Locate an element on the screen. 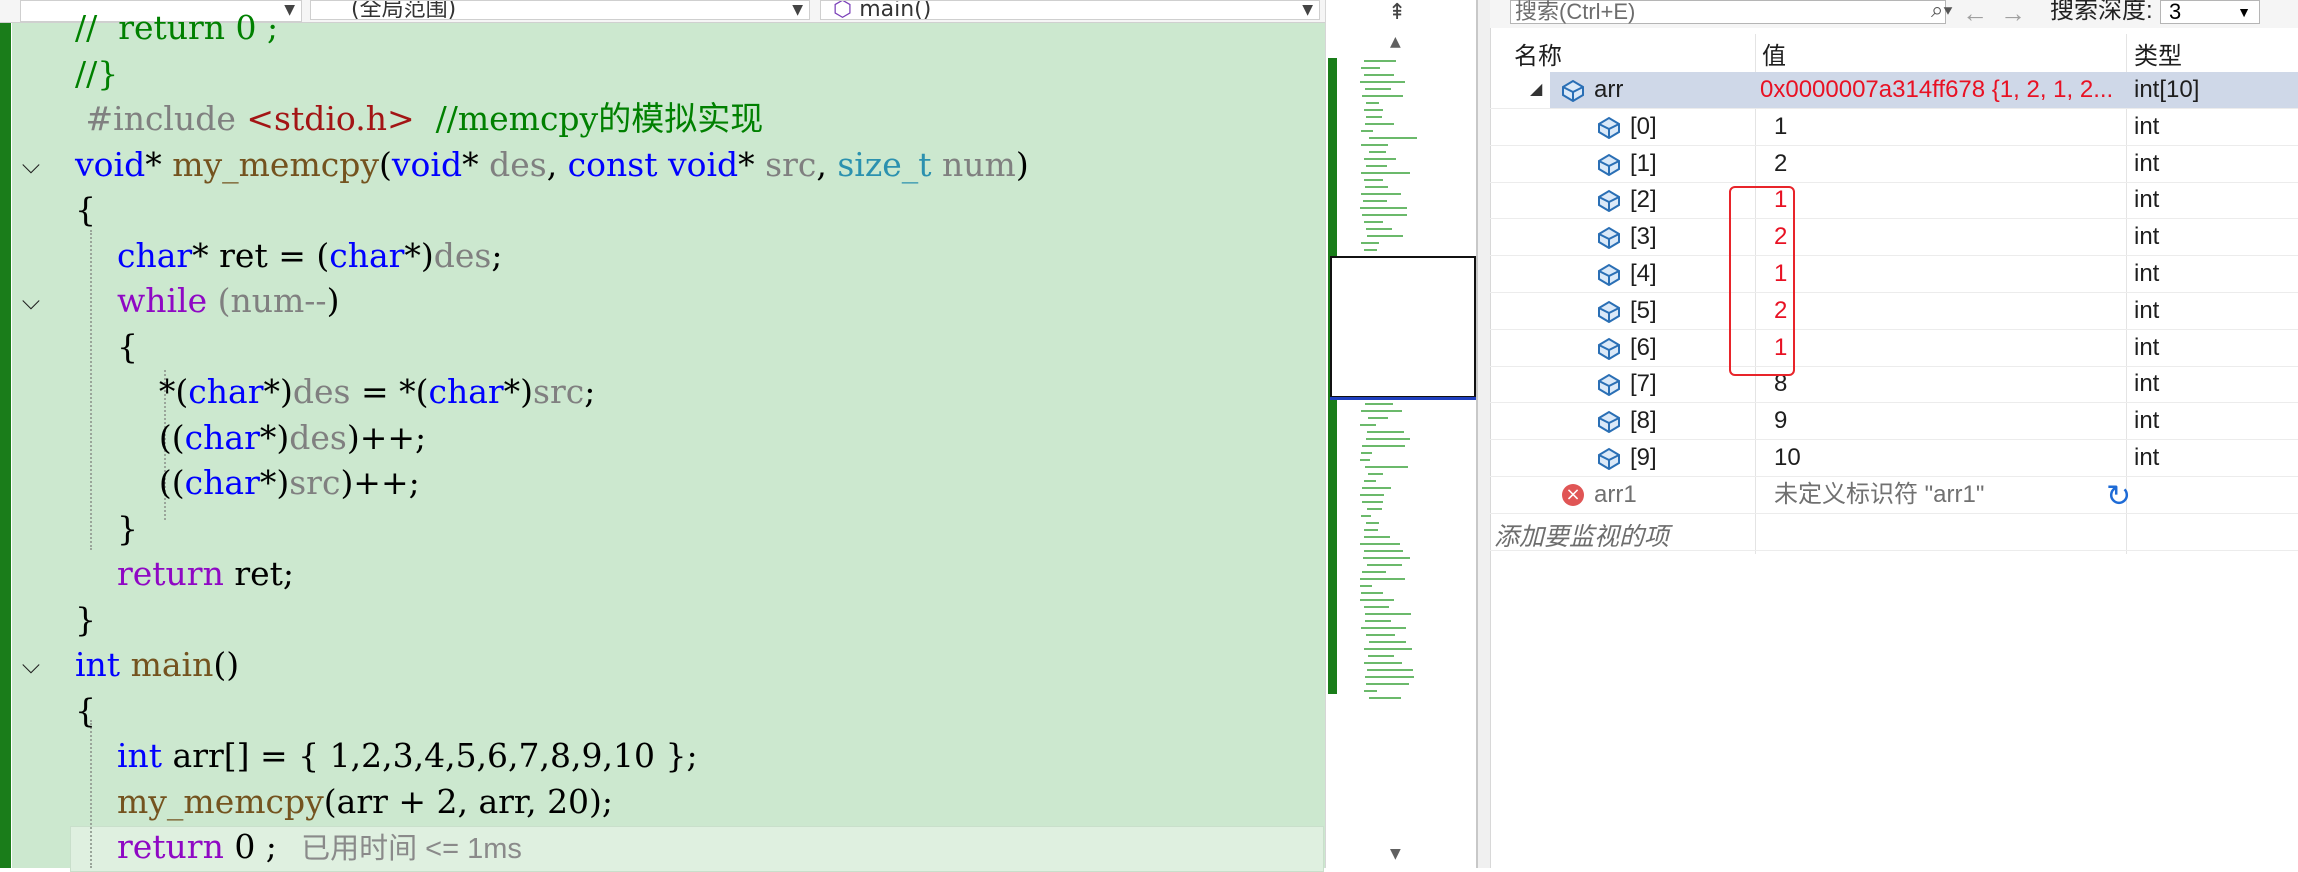  code-line: *(char*)des = *(char*)src; is located at coordinates (335, 392).